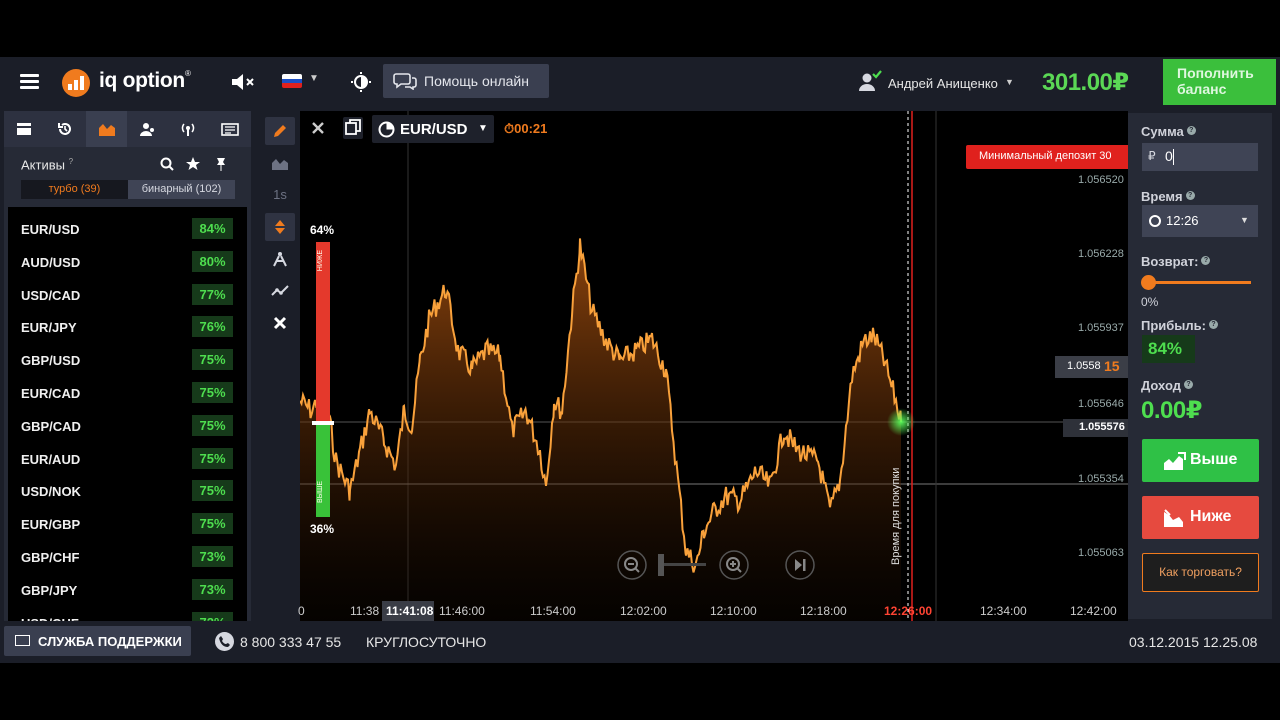  Describe the element at coordinates (127, 557) in the screenshot. I see `asset-row: GBP/CHF 73%` at that location.